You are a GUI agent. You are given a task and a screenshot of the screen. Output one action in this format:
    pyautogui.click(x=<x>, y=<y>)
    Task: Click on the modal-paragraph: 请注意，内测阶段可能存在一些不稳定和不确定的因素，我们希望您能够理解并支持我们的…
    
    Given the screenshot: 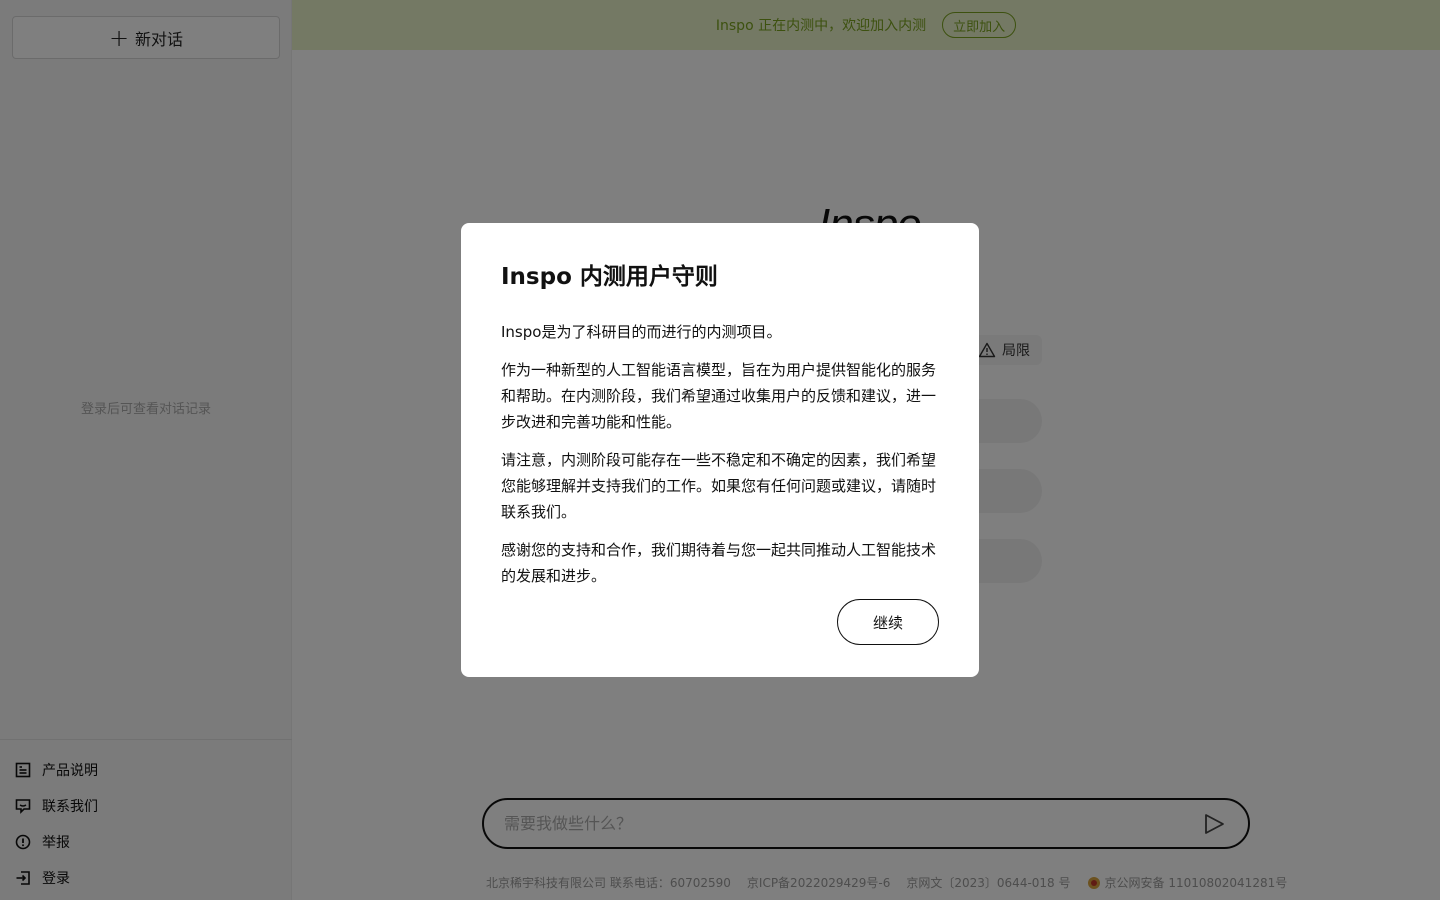 What is the action you would take?
    pyautogui.click(x=719, y=486)
    